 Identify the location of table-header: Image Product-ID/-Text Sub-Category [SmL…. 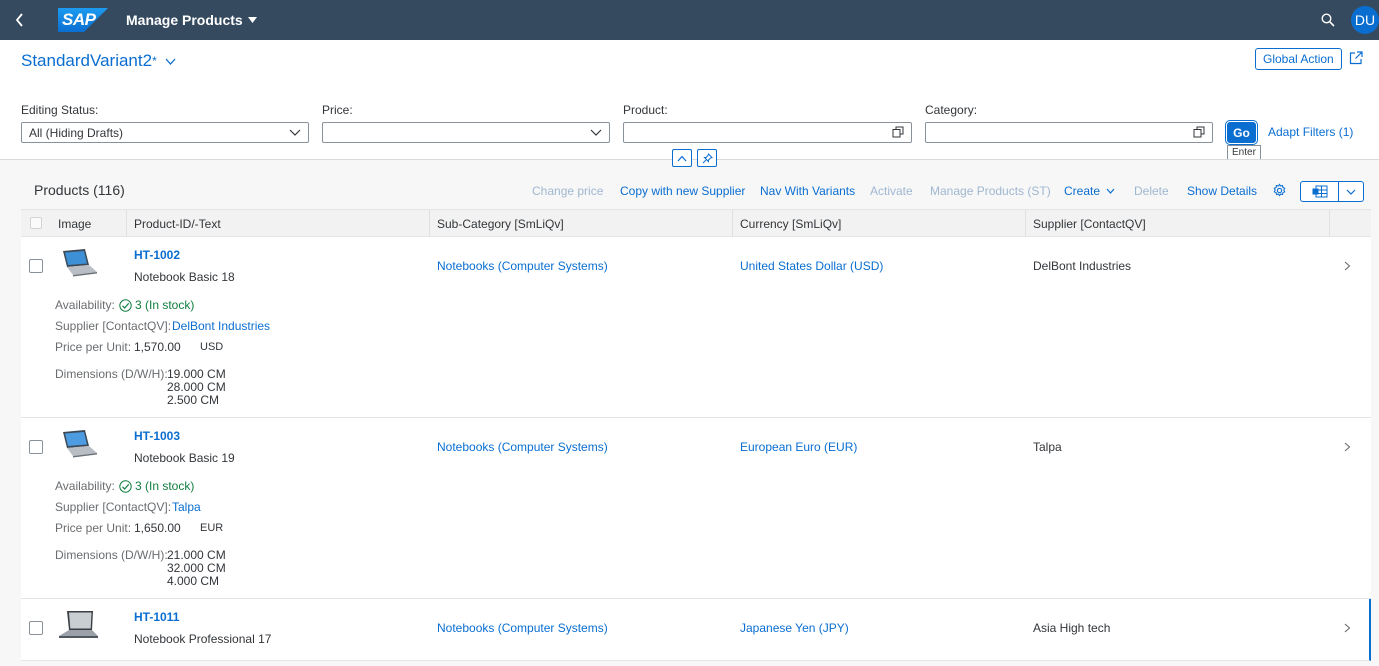
(696, 223).